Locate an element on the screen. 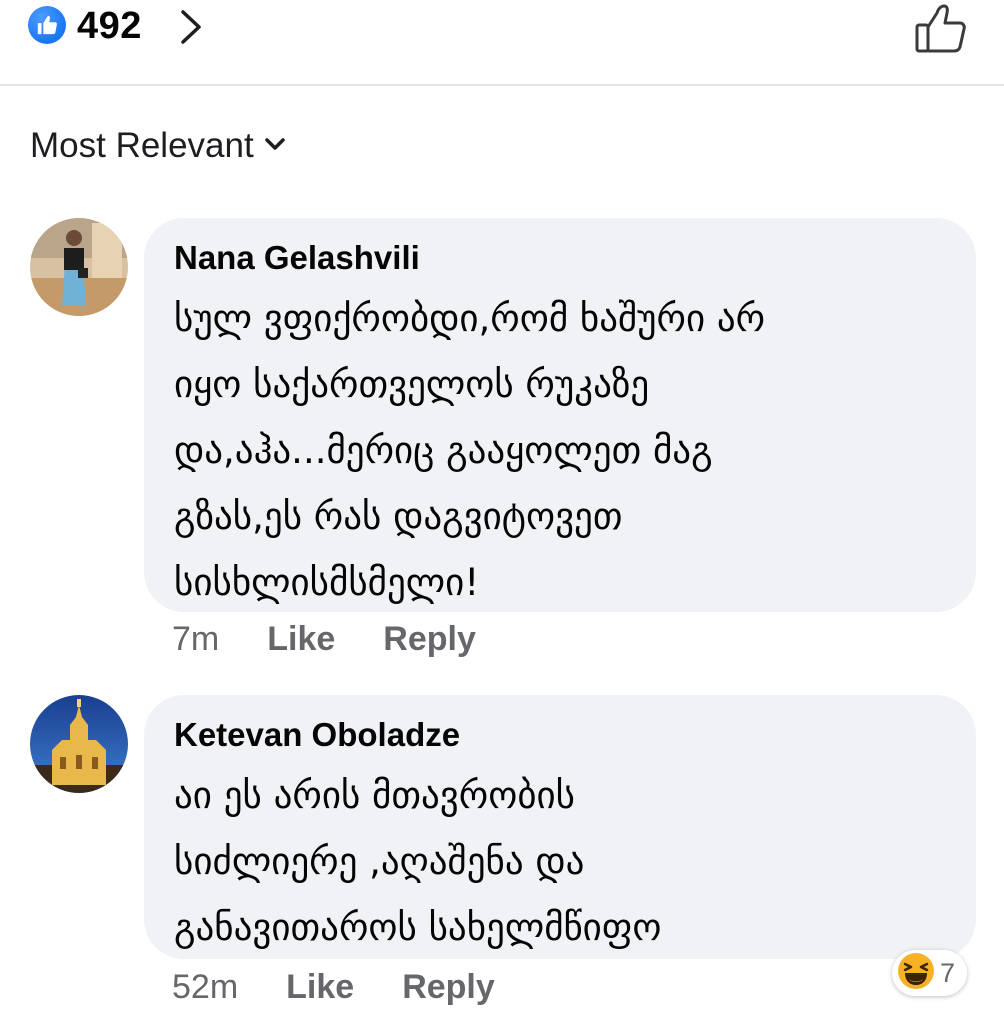 The height and width of the screenshot is (1024, 1004). comment-actions: 52m Like Reply is located at coordinates (333, 987).